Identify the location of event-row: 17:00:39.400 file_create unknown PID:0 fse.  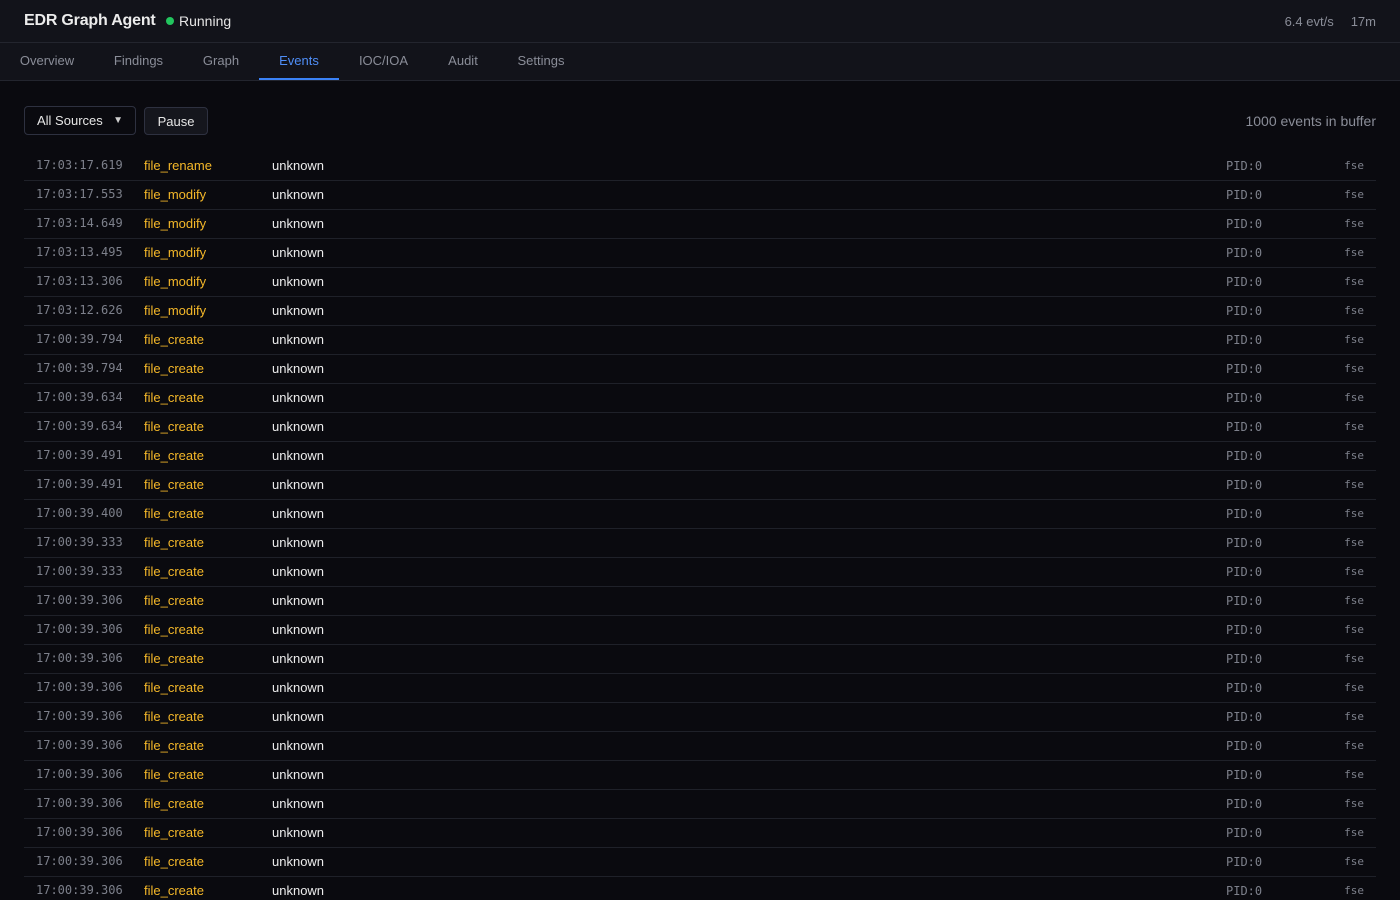
(700, 514).